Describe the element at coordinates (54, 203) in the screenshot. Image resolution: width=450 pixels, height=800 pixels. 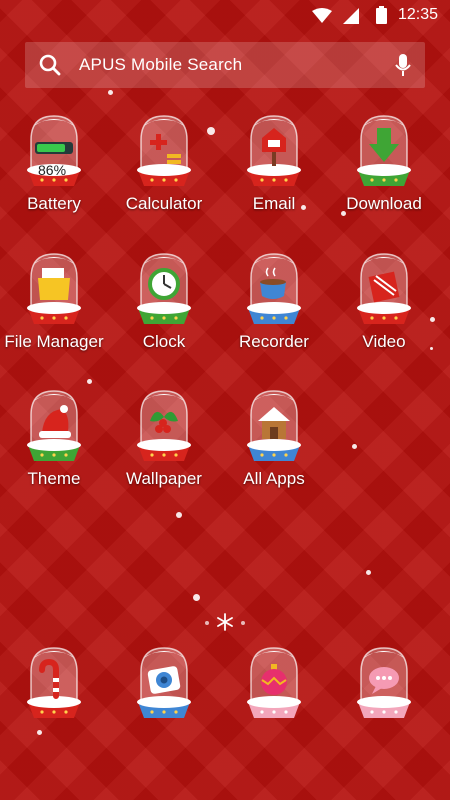
I see `app-label: Battery` at that location.